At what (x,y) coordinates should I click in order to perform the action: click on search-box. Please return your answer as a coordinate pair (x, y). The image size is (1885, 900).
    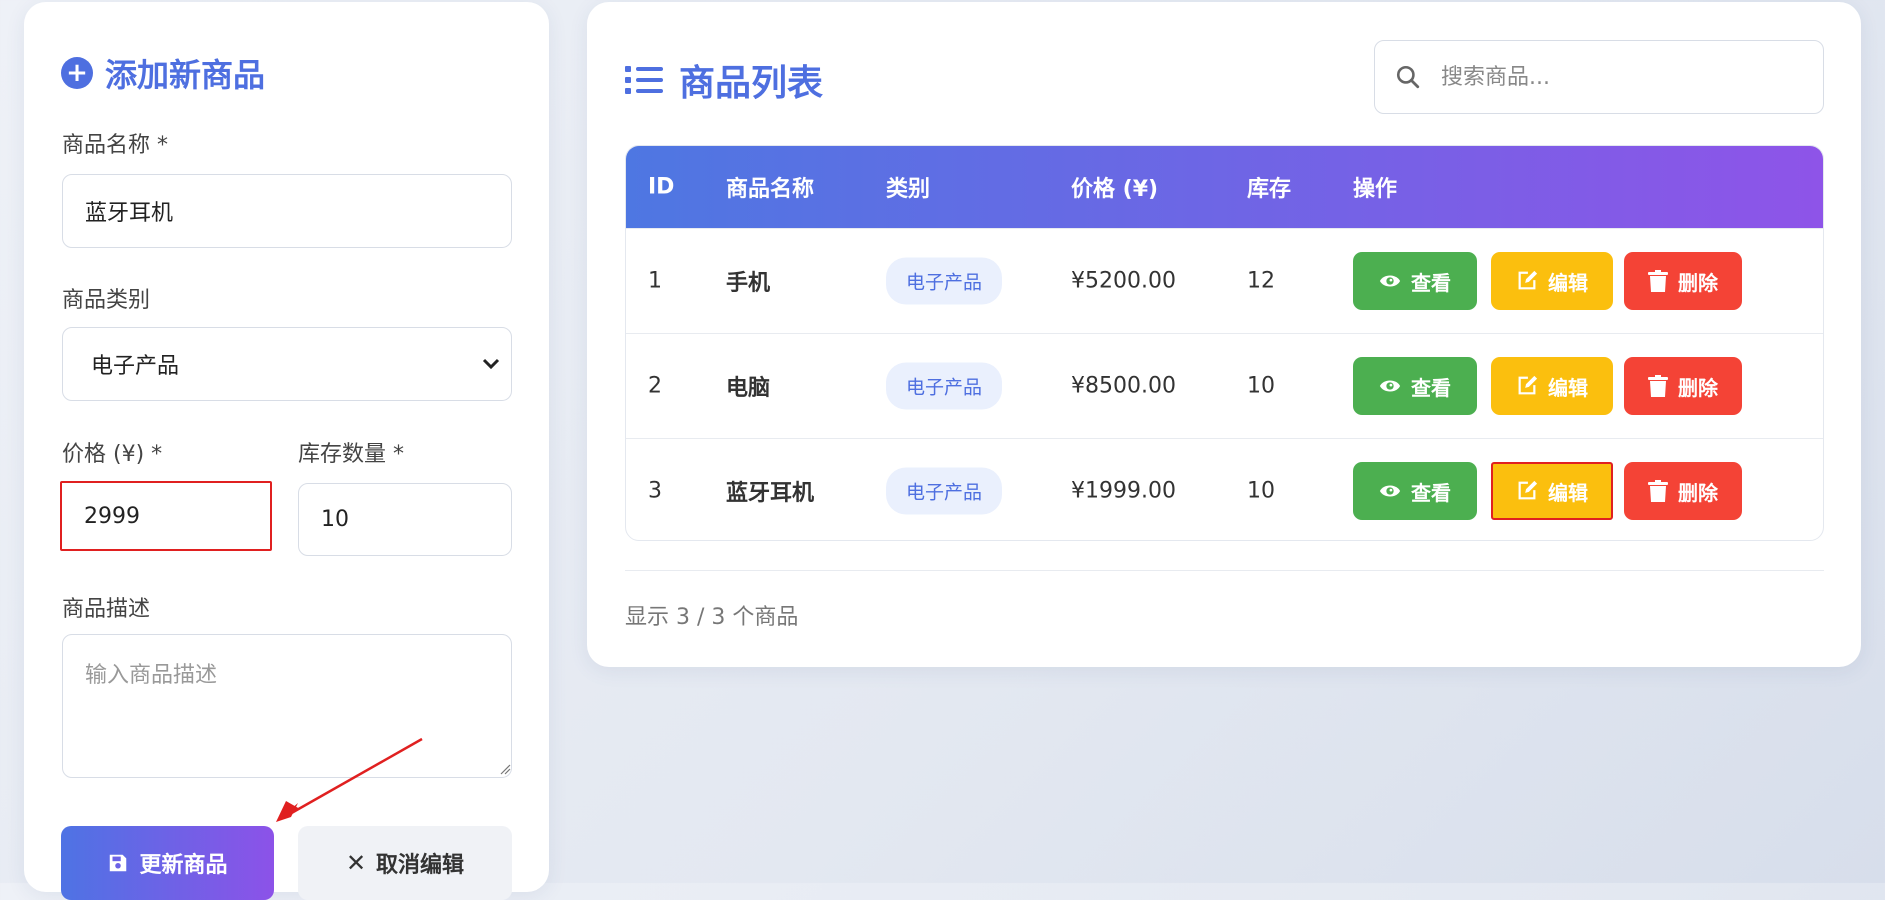
    Looking at the image, I should click on (1599, 77).